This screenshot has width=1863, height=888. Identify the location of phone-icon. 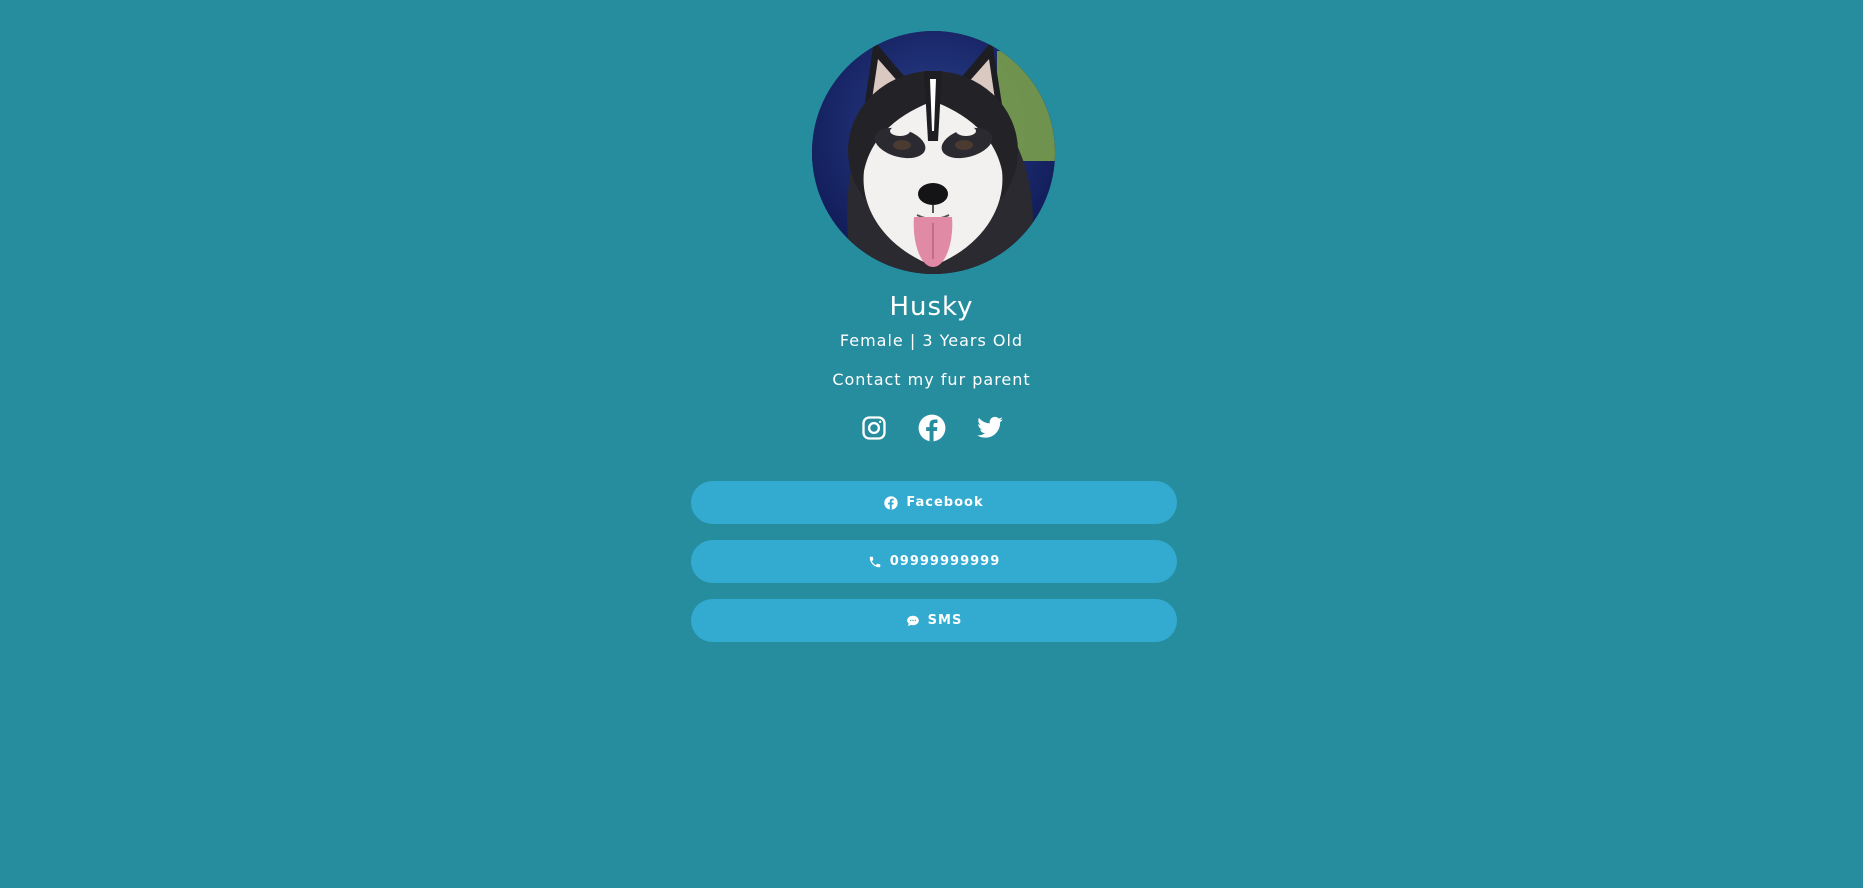
(875, 562).